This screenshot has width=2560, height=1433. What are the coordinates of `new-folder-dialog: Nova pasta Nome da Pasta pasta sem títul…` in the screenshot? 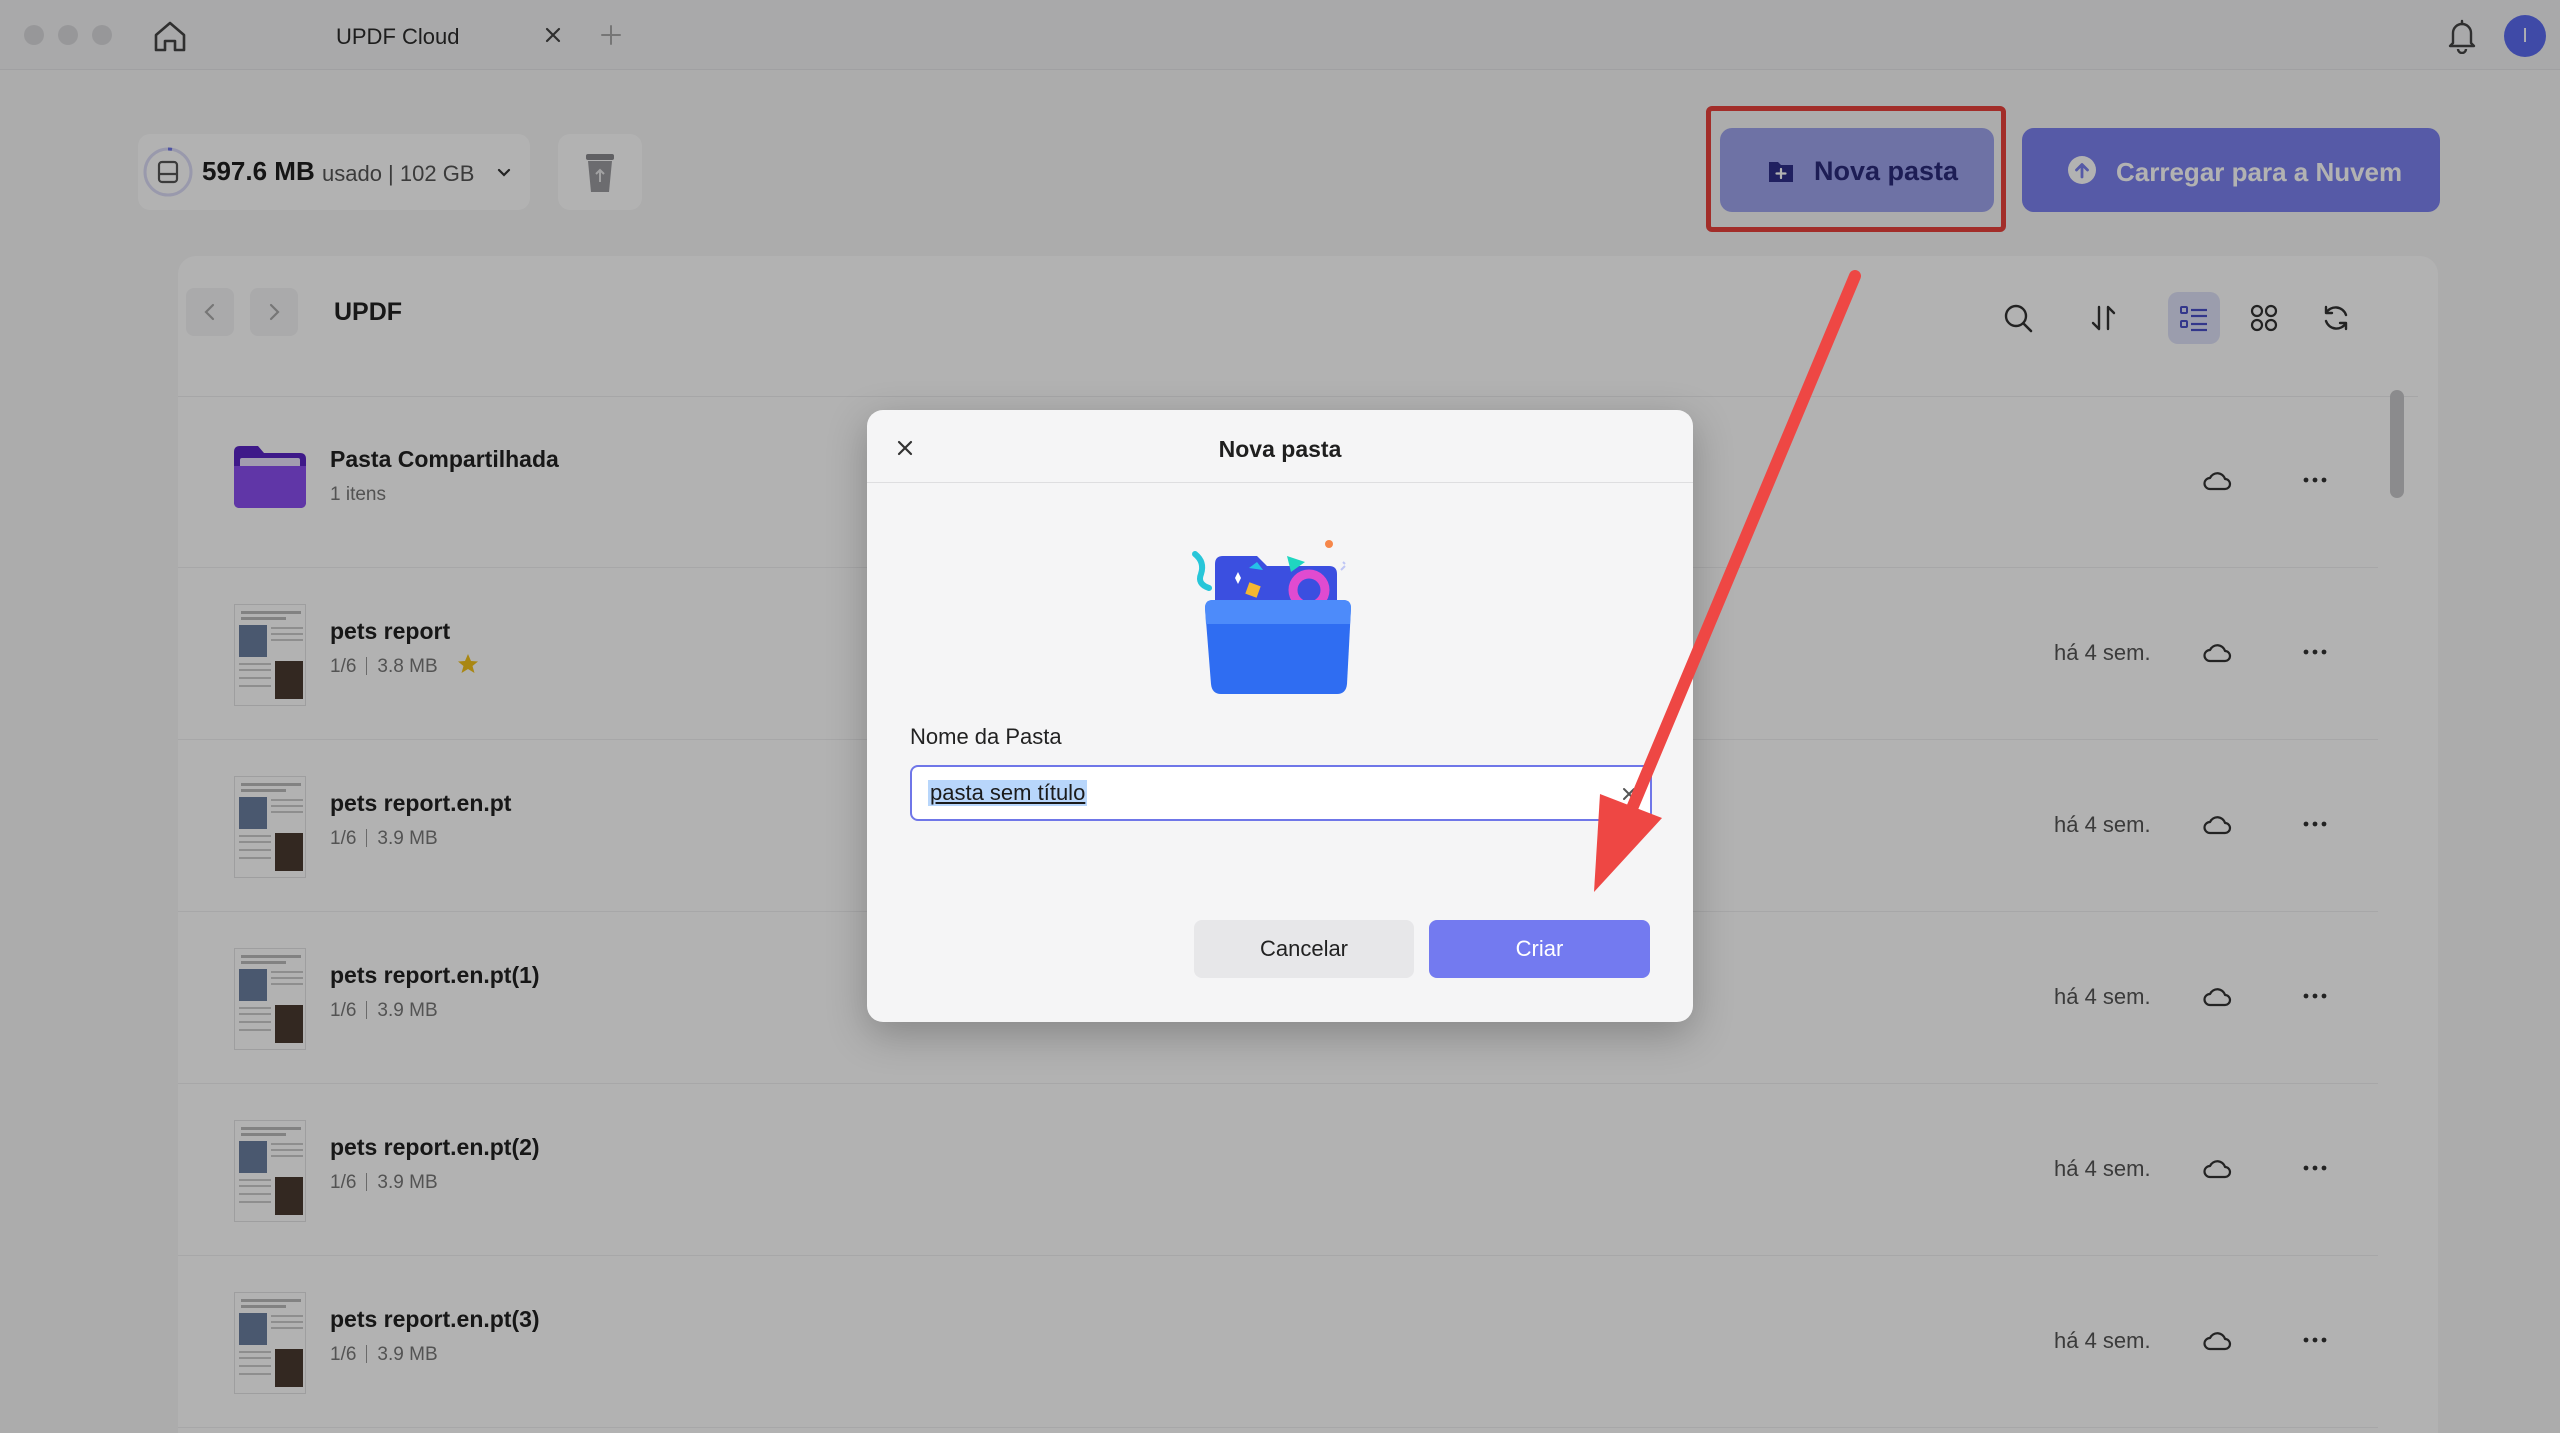 It's located at (1280, 716).